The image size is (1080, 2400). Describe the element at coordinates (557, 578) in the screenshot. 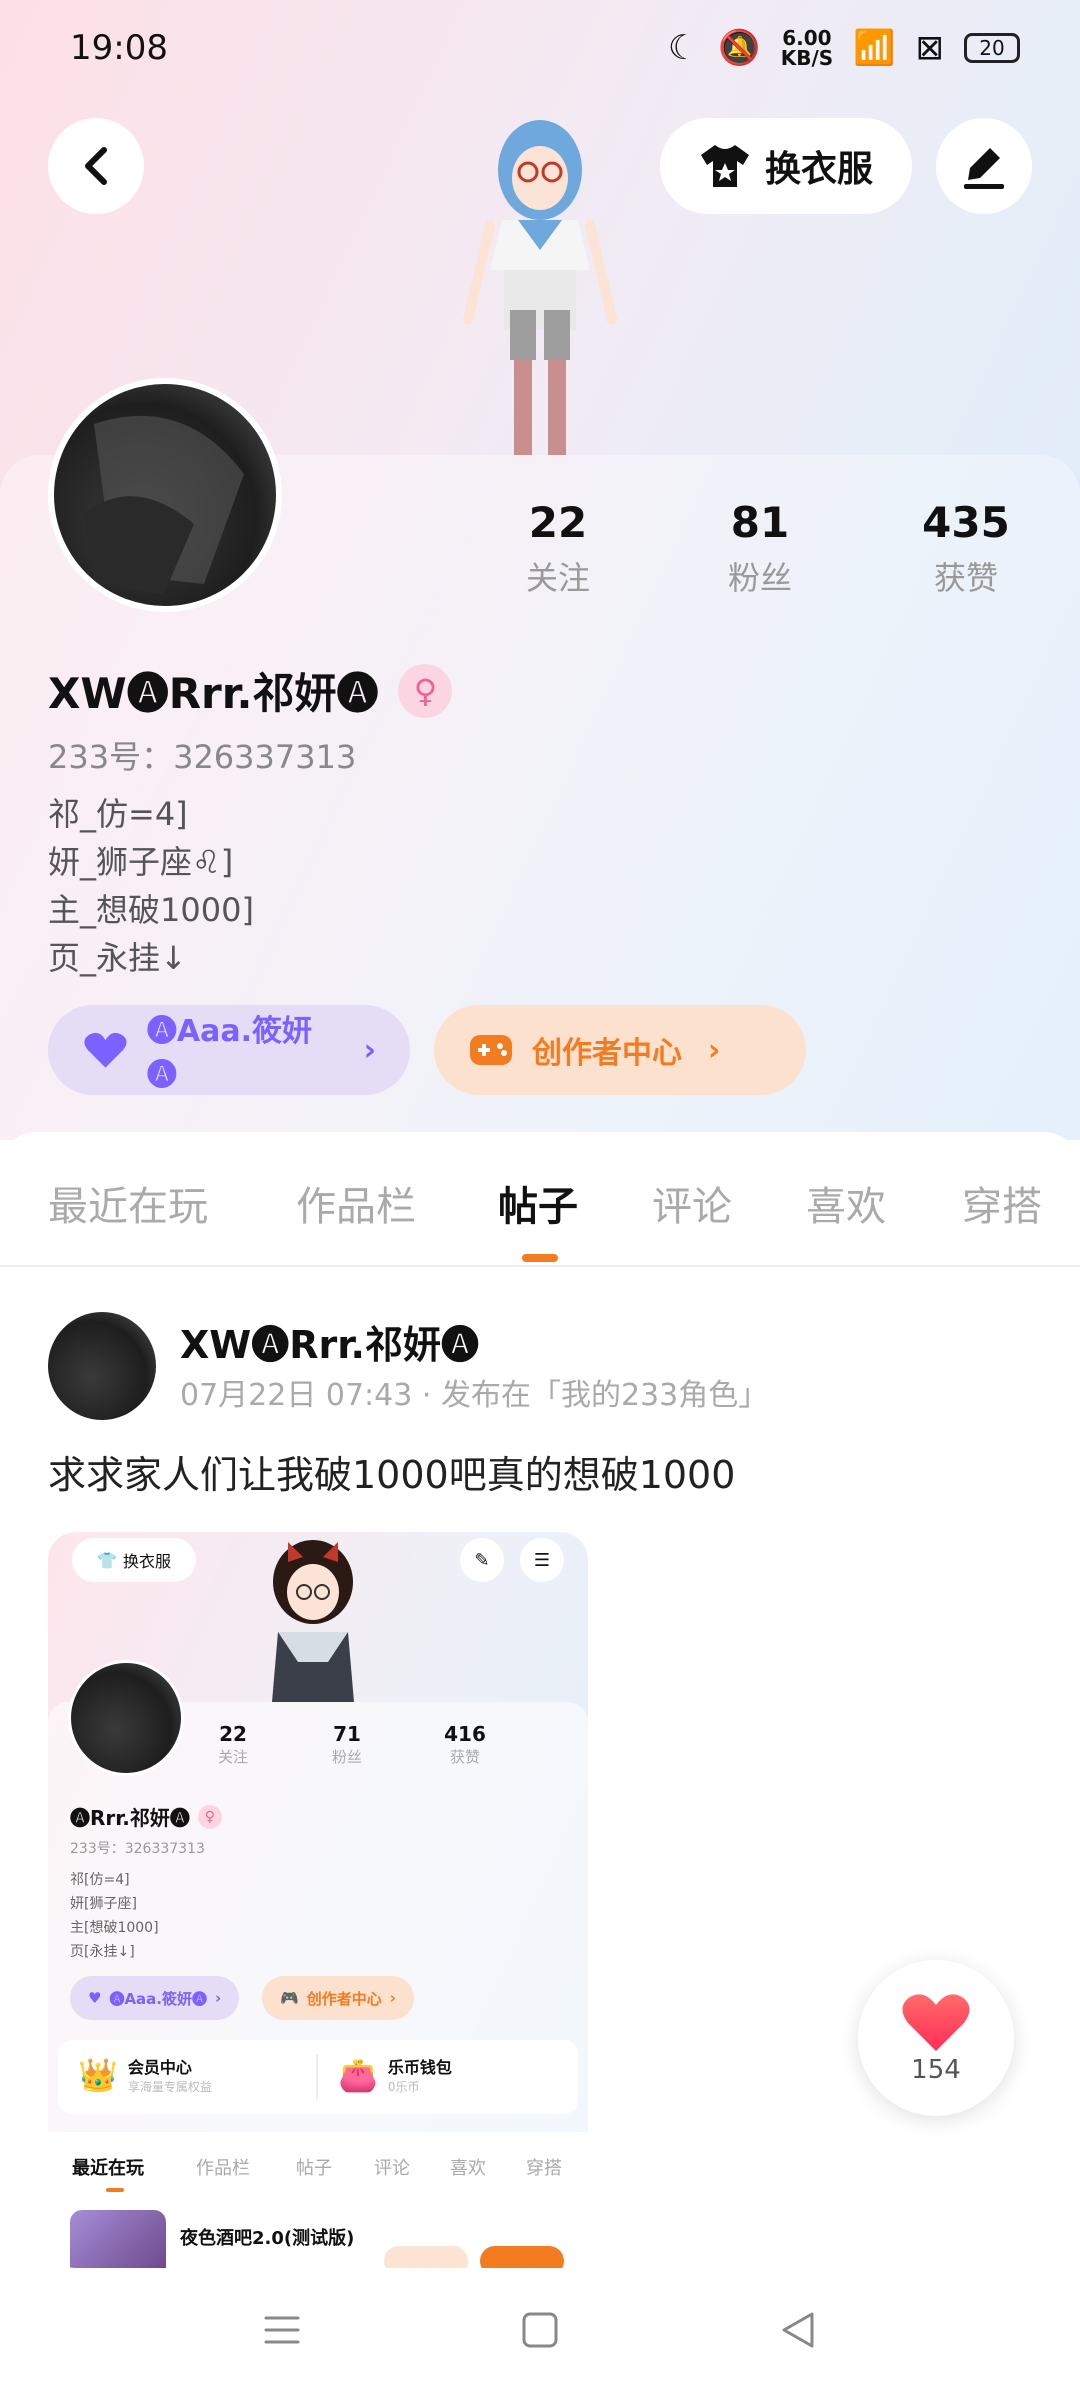

I see `stat-following-label: 关注` at that location.